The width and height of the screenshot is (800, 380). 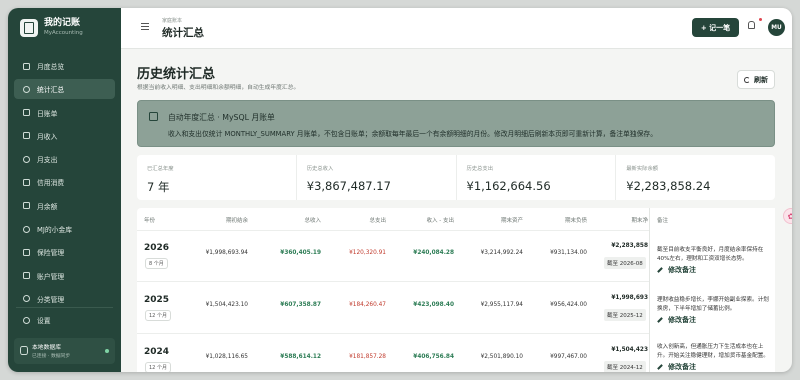 What do you see at coordinates (64, 320) in the screenshot?
I see `sidebar-item-settings: 设置` at bounding box center [64, 320].